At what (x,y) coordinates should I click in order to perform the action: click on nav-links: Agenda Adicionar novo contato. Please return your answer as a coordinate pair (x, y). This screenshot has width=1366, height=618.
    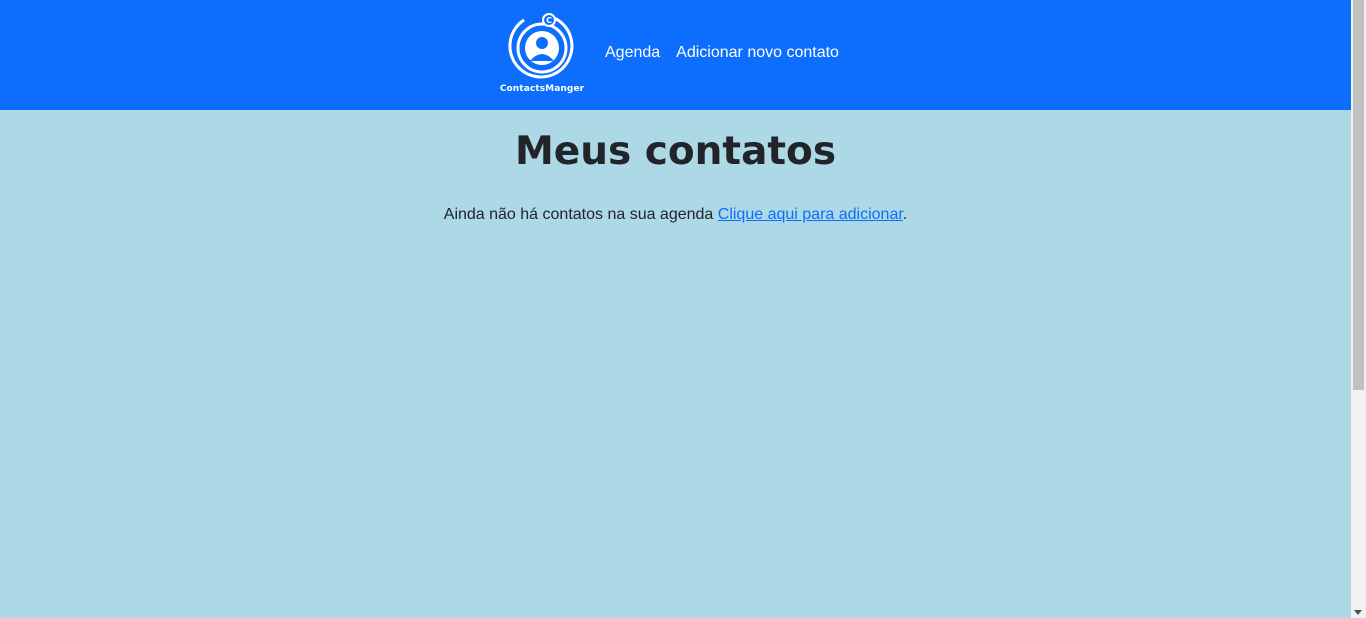
    Looking at the image, I should click on (722, 53).